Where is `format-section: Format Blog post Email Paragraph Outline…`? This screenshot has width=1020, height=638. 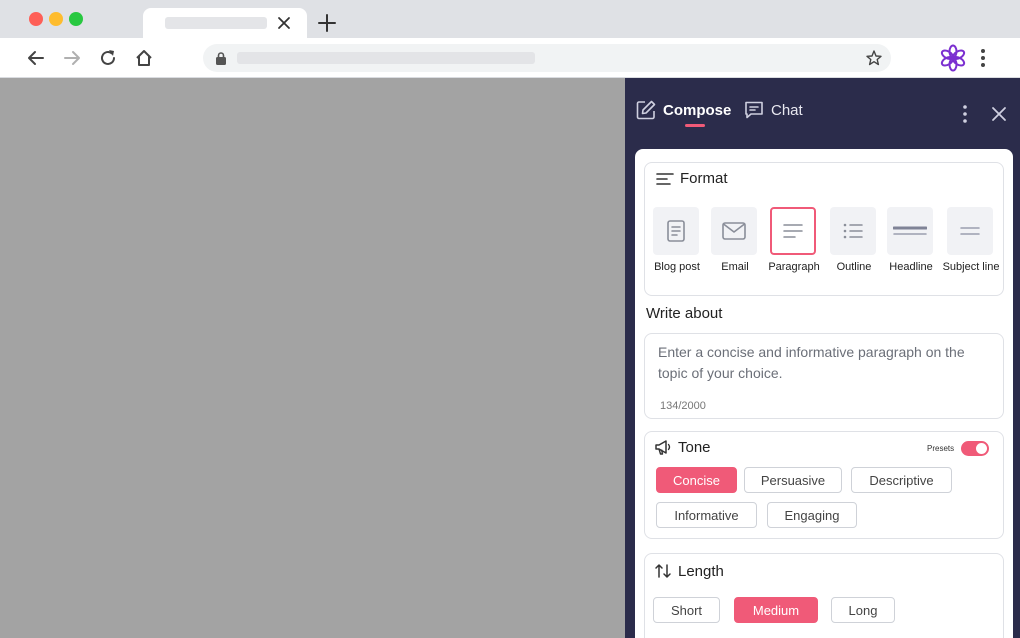
format-section: Format Blog post Email Paragraph Outline… is located at coordinates (824, 229).